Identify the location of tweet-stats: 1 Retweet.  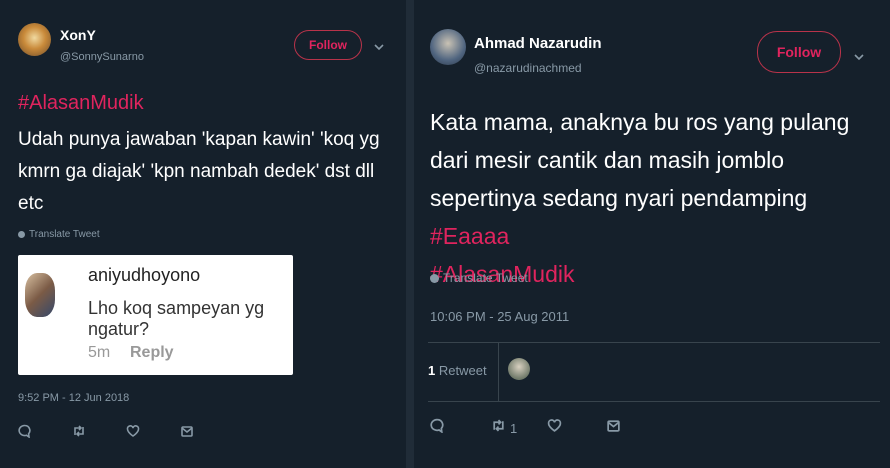
(654, 372).